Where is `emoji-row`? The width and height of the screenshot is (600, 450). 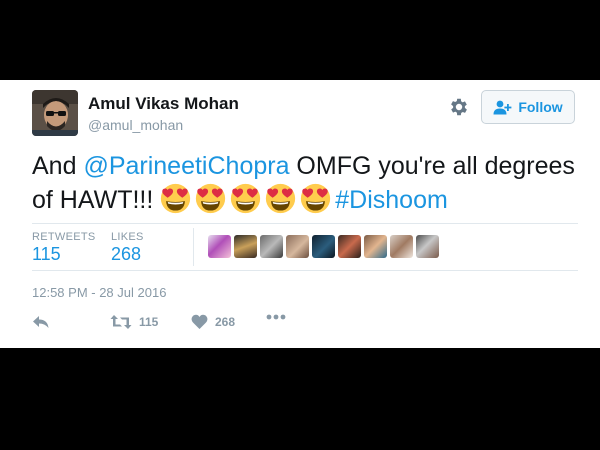
emoji-row is located at coordinates (247, 198).